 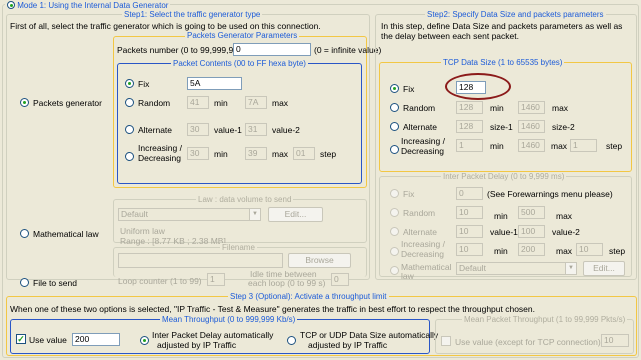 What do you see at coordinates (516, 268) in the screenshot?
I see `ipd-math-select: Default ▼` at bounding box center [516, 268].